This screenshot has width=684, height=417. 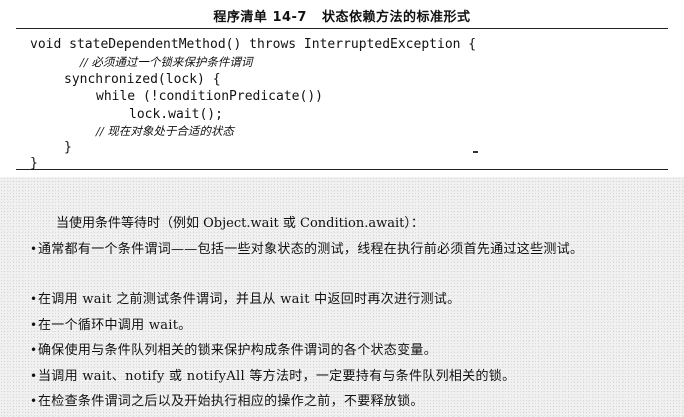 What do you see at coordinates (475, 152) in the screenshot?
I see `print-mark` at bounding box center [475, 152].